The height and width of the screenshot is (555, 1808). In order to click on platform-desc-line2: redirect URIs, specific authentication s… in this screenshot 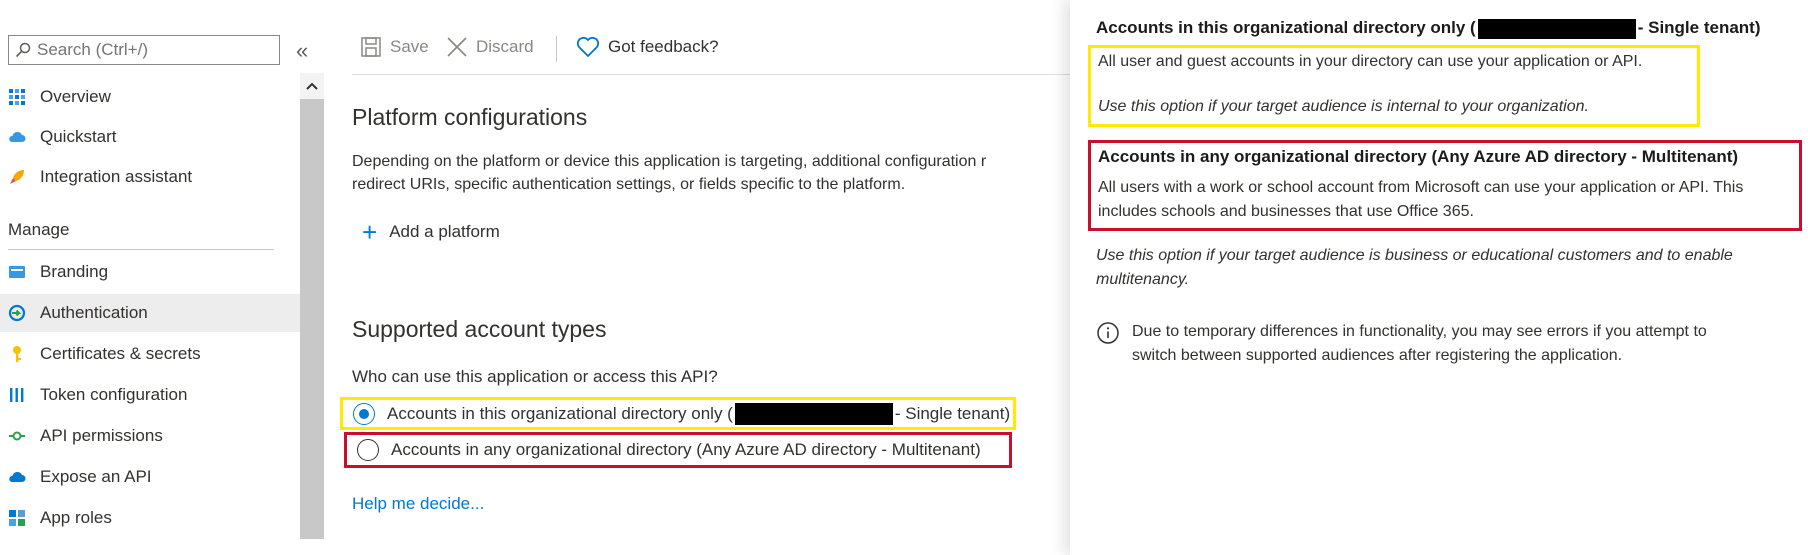, I will do `click(629, 184)`.